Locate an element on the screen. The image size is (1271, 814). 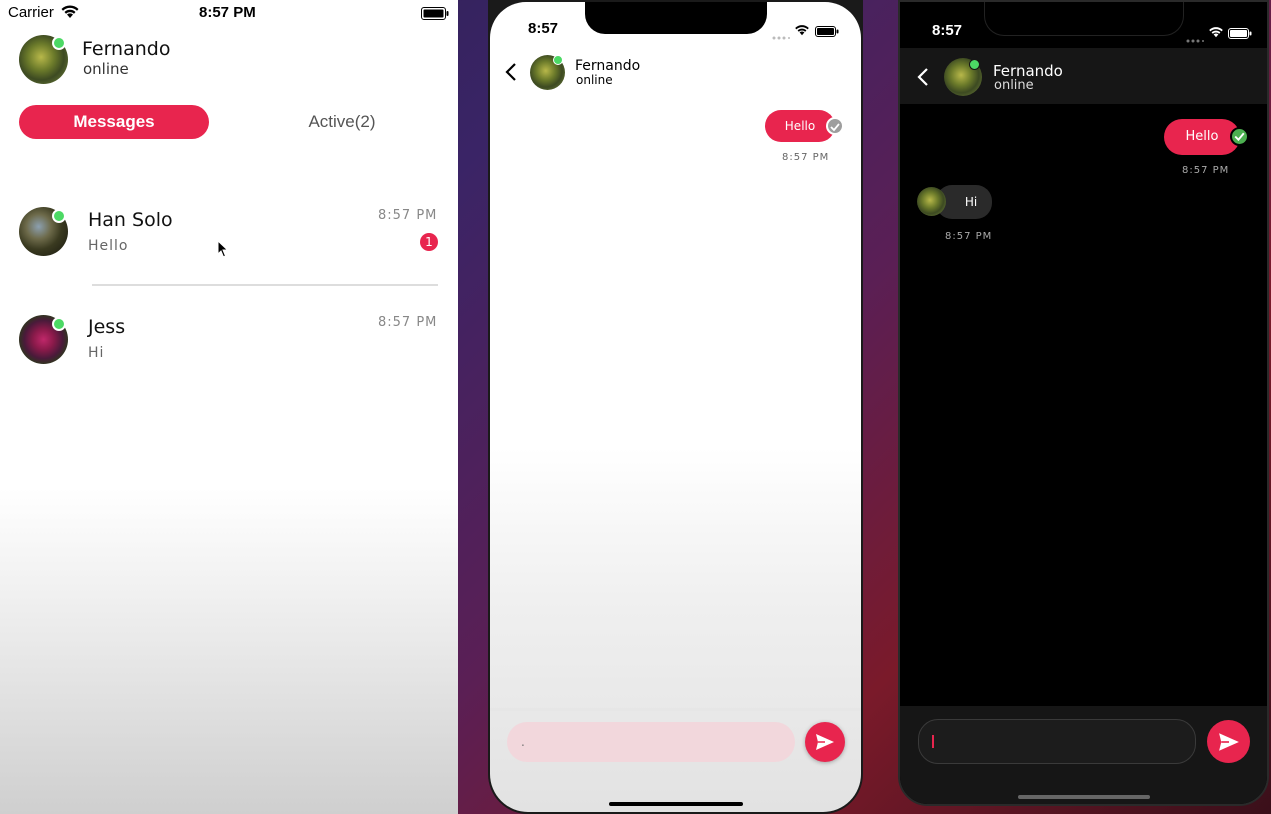
chat-contact-name: Fernando is located at coordinates (608, 66).